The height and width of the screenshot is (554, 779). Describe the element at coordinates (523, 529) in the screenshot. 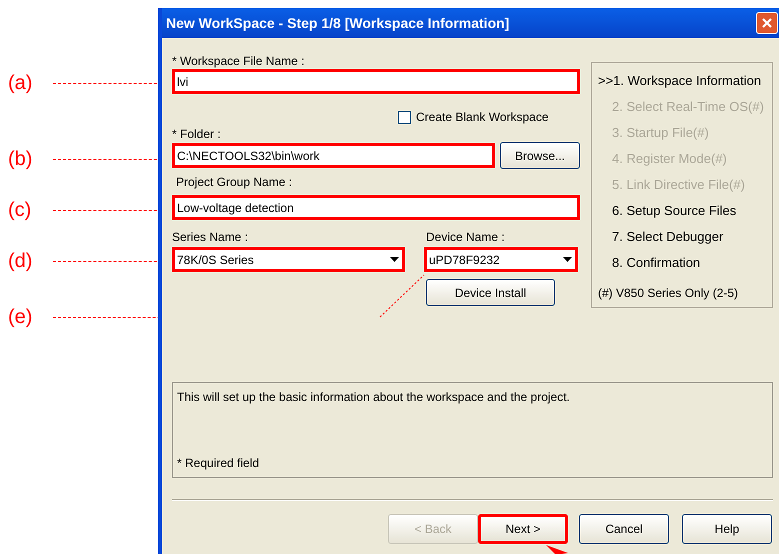

I see `dialog-button: Next >` at that location.